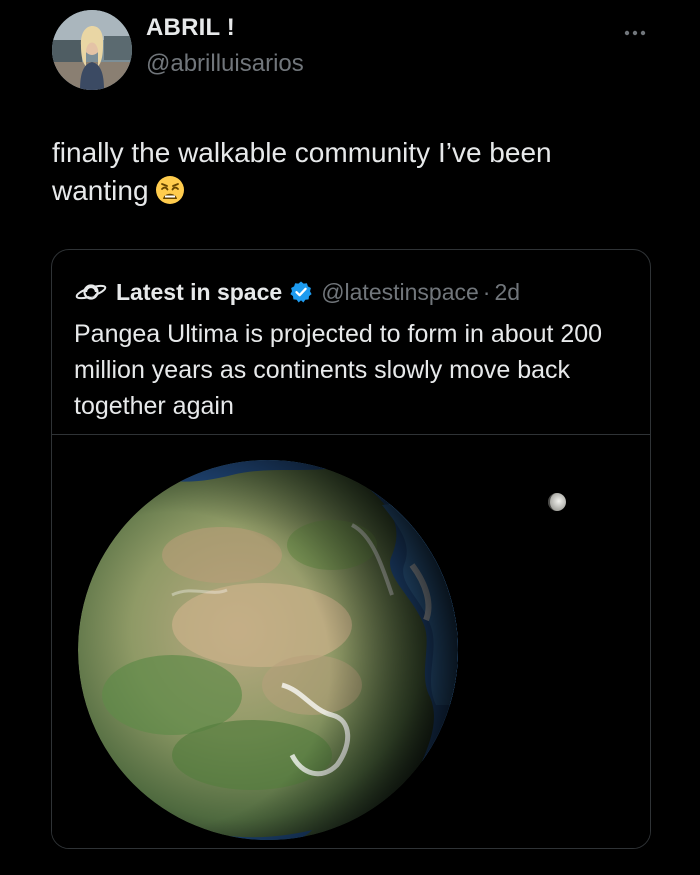  What do you see at coordinates (635, 33) in the screenshot?
I see `more-horizontal-icon` at bounding box center [635, 33].